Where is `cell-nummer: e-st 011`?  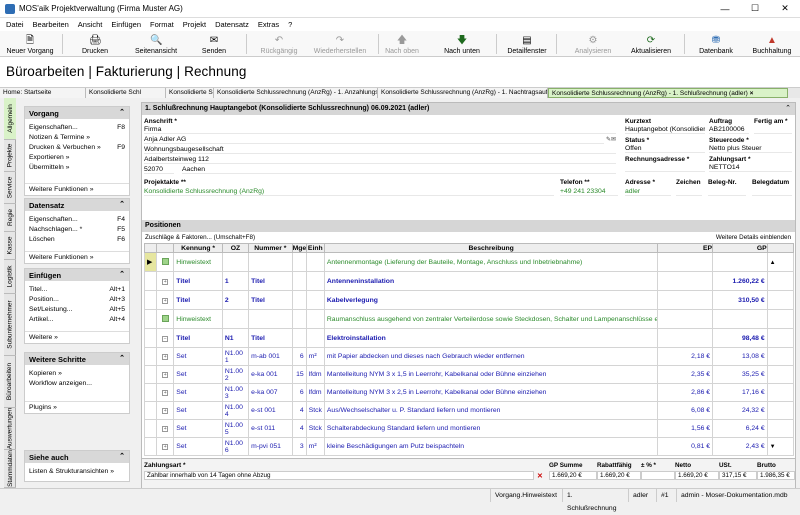
cell-nummer: e-st 011 is located at coordinates (270, 428).